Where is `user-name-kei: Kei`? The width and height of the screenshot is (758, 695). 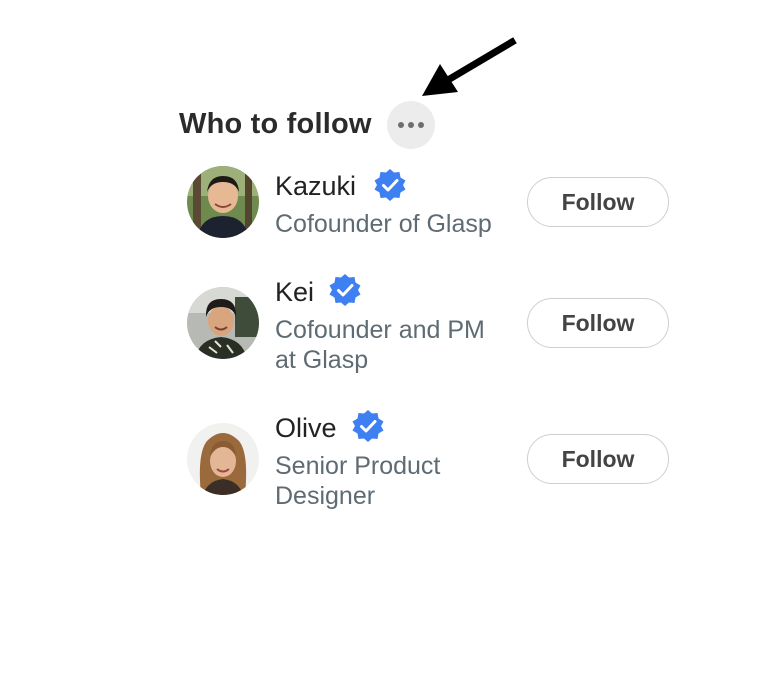
user-name-kei: Kei is located at coordinates (294, 292).